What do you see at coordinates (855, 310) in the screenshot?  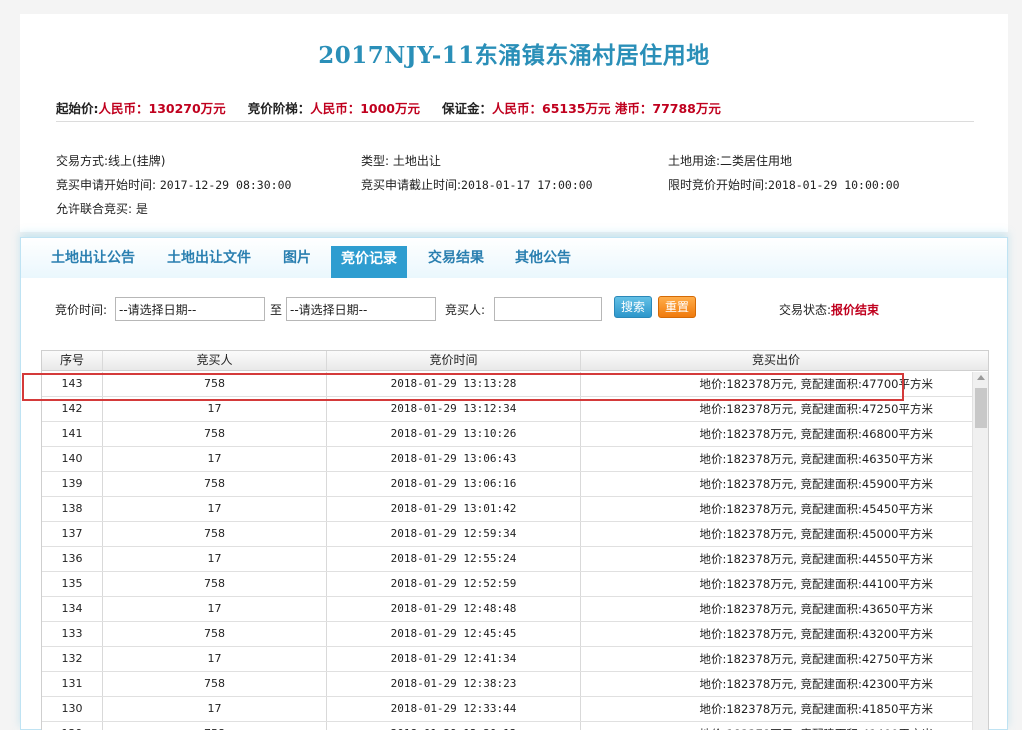 I see `trade-status-value: 报价结束` at bounding box center [855, 310].